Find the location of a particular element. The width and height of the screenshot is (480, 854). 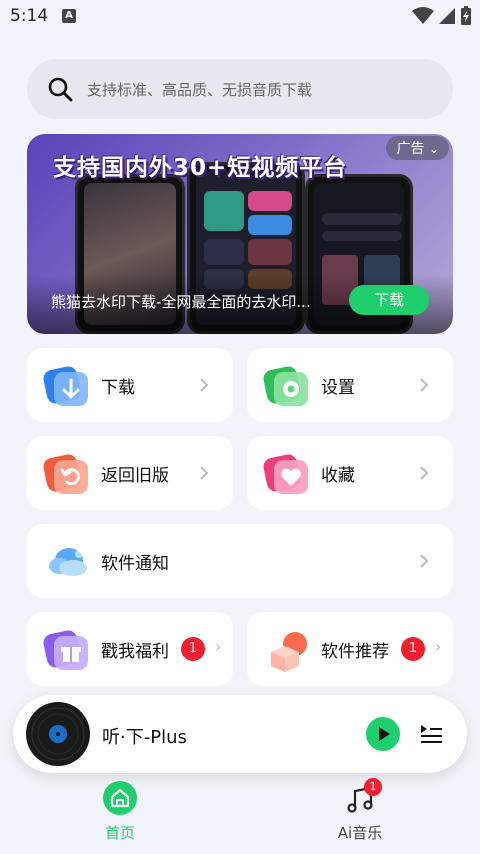

music-icon-wrap: 1 is located at coordinates (362, 797).